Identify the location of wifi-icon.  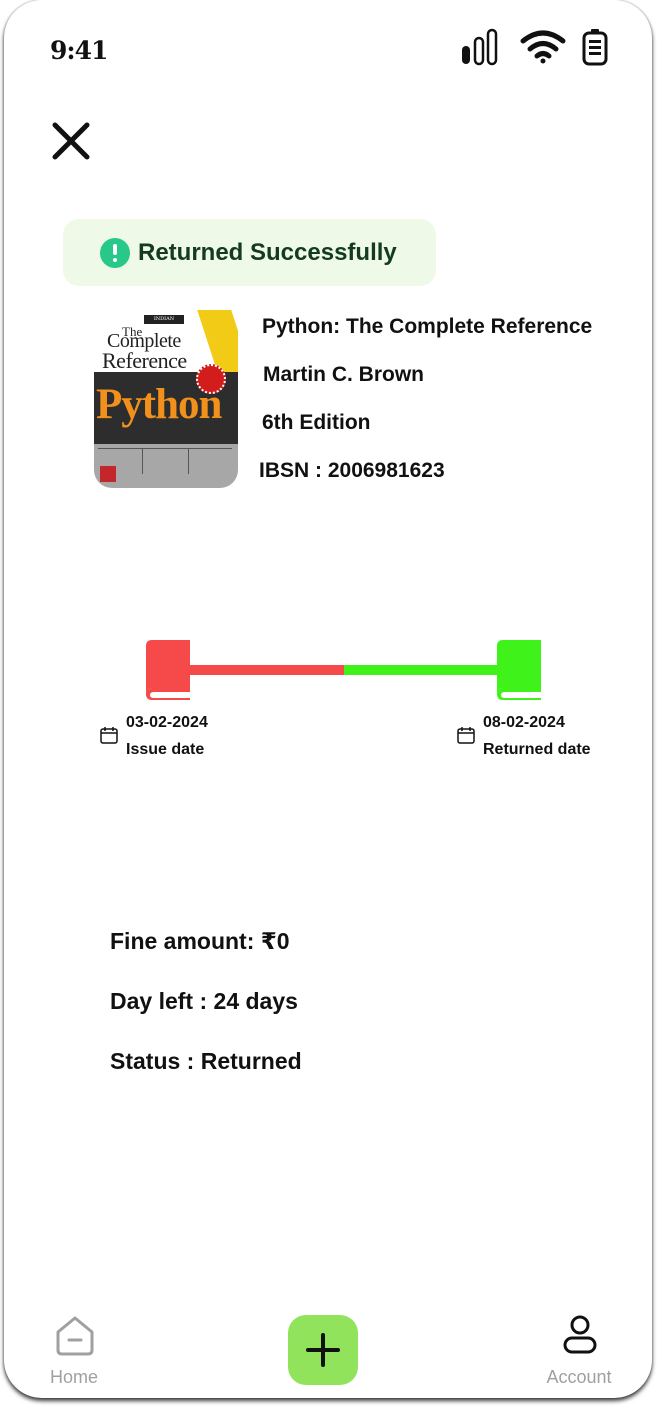
(543, 47).